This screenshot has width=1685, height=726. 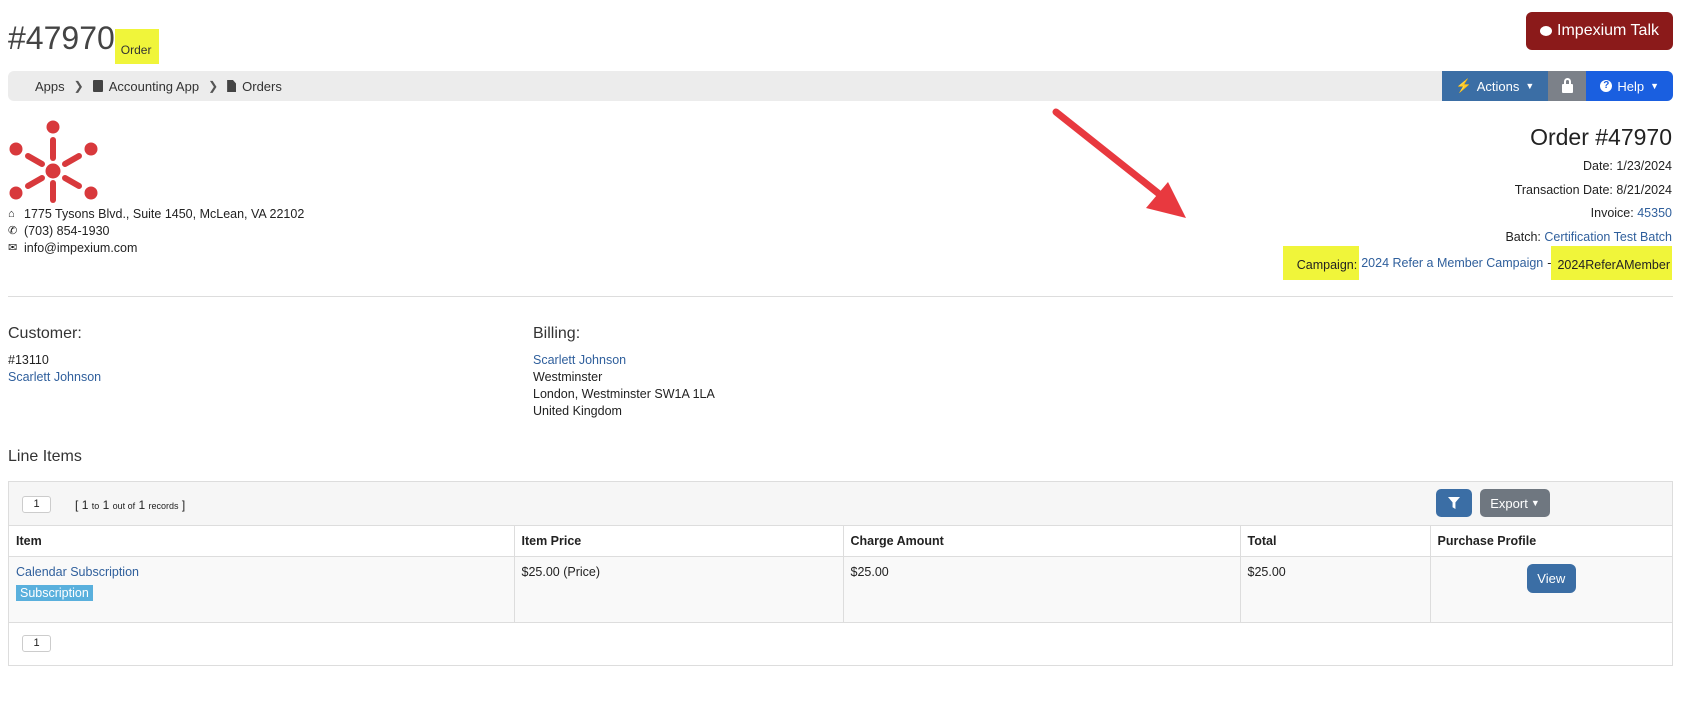 I want to click on annotation-arrow, so click(x=1119, y=163).